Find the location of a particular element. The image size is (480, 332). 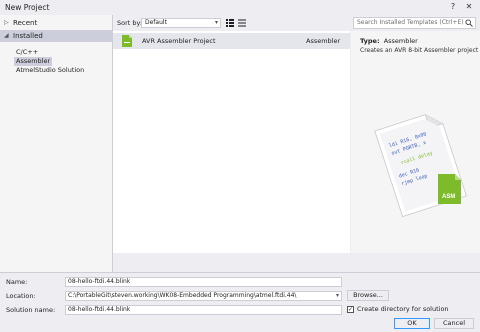

template-name: AVR Assembler Project is located at coordinates (179, 41).